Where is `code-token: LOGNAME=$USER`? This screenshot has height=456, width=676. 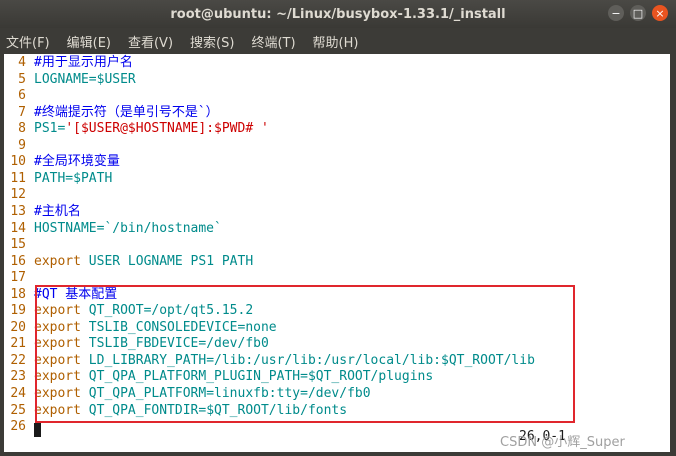
code-token: LOGNAME=$USER is located at coordinates (85, 79).